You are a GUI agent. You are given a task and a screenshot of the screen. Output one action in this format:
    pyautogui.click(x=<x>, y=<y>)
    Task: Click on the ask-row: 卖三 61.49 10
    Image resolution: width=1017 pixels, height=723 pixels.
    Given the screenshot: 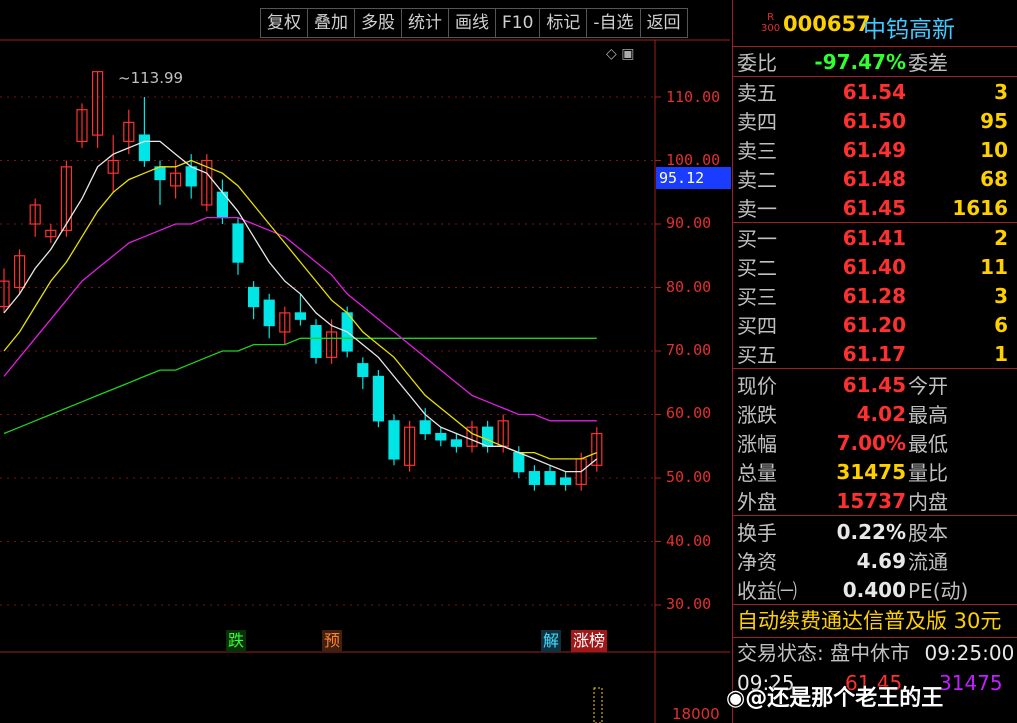 What is the action you would take?
    pyautogui.click(x=875, y=149)
    